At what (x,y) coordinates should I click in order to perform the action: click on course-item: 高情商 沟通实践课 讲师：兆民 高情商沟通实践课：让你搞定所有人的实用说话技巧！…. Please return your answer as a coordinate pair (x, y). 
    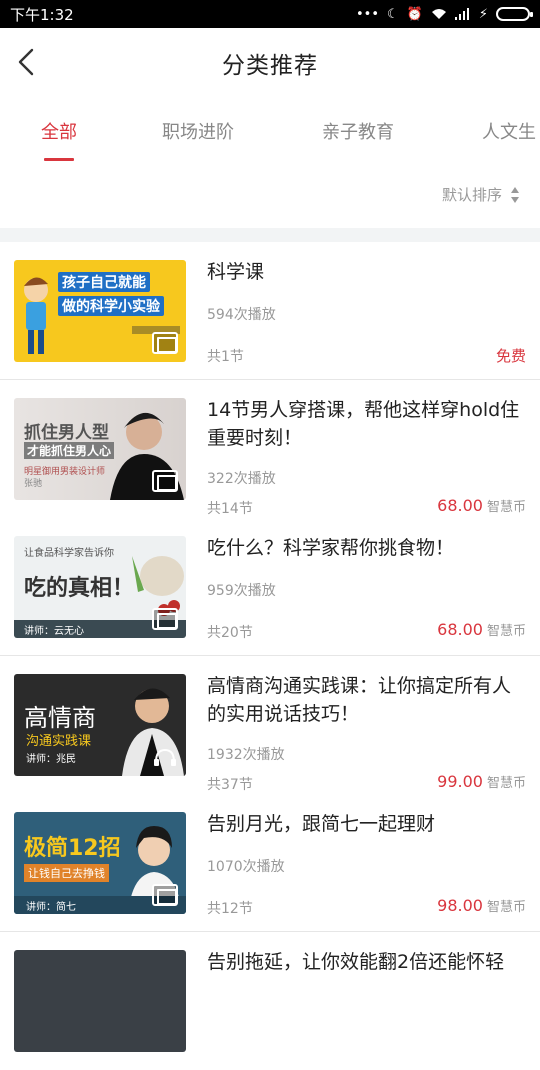
    Looking at the image, I should click on (270, 725).